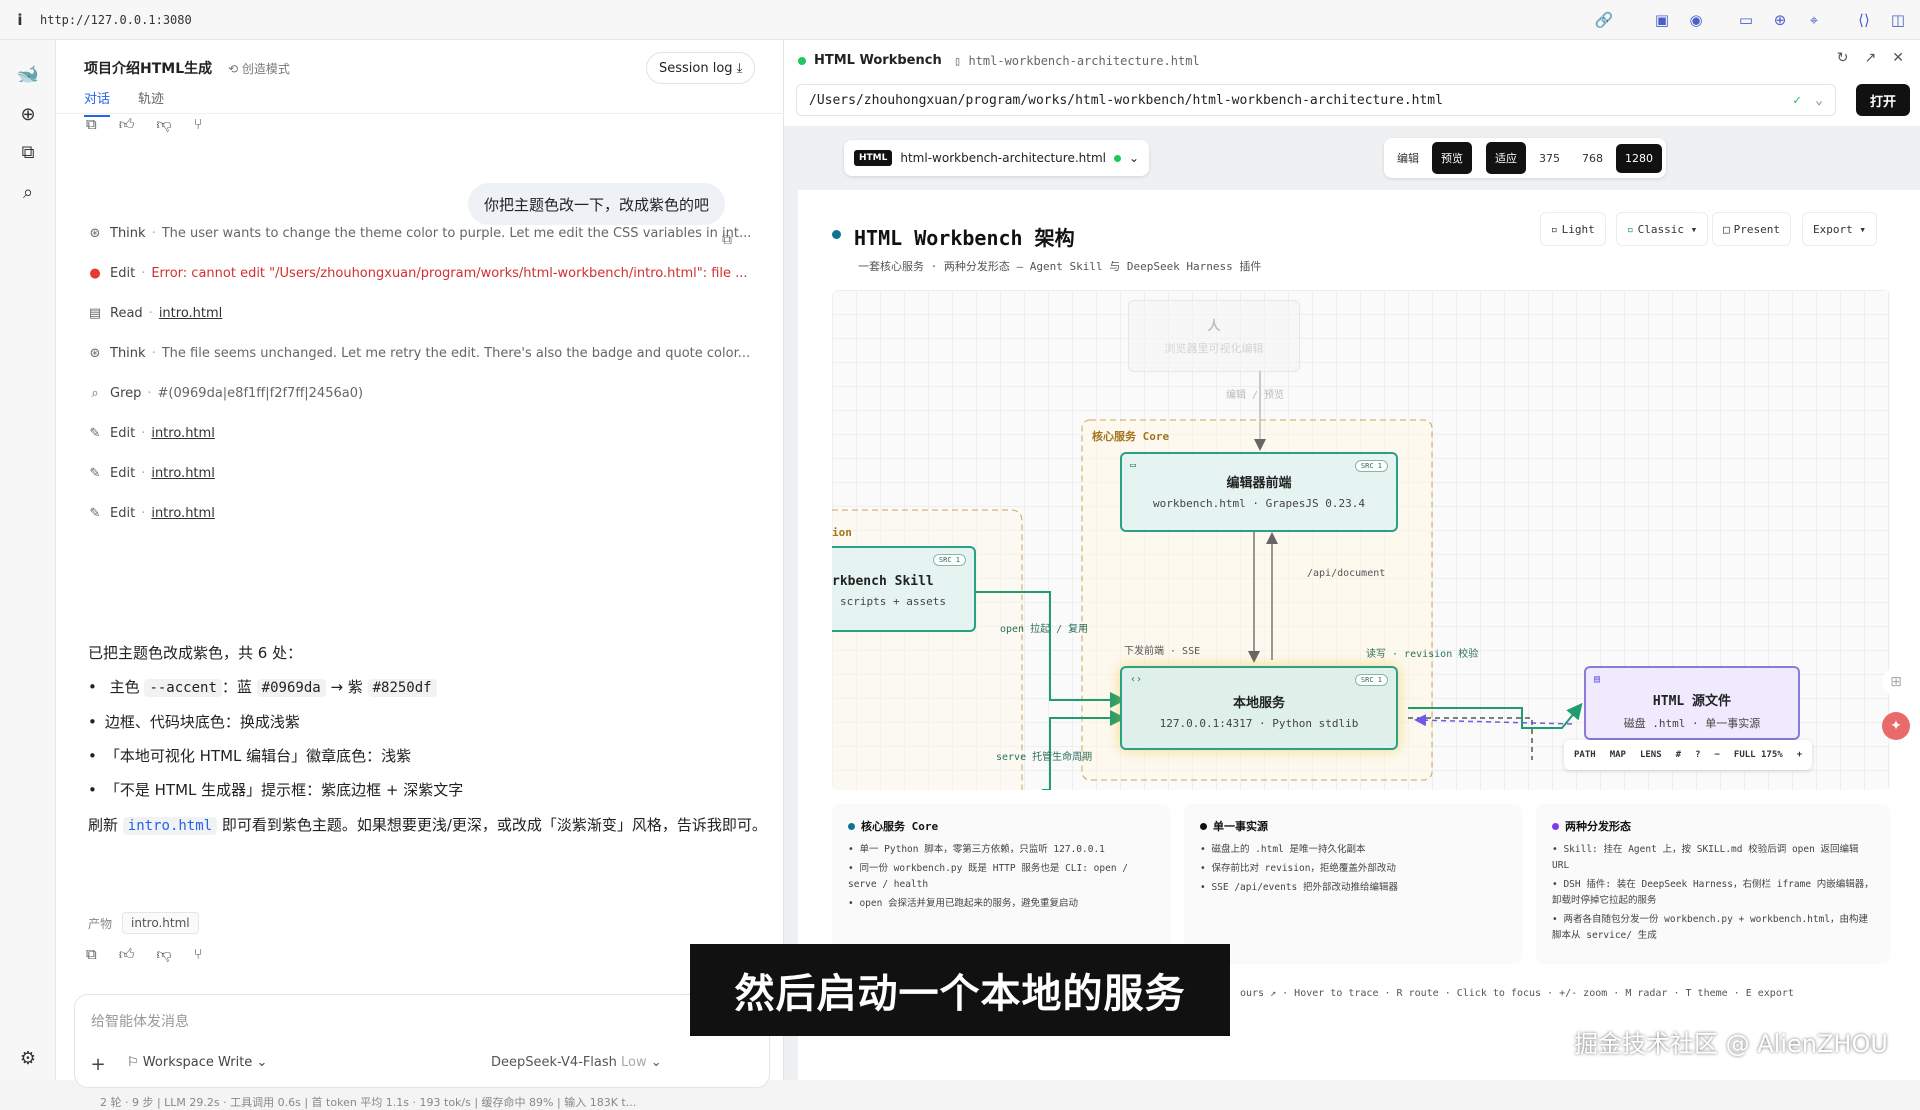  Describe the element at coordinates (1713, 826) in the screenshot. I see `card-title: 两种分发形态` at that location.